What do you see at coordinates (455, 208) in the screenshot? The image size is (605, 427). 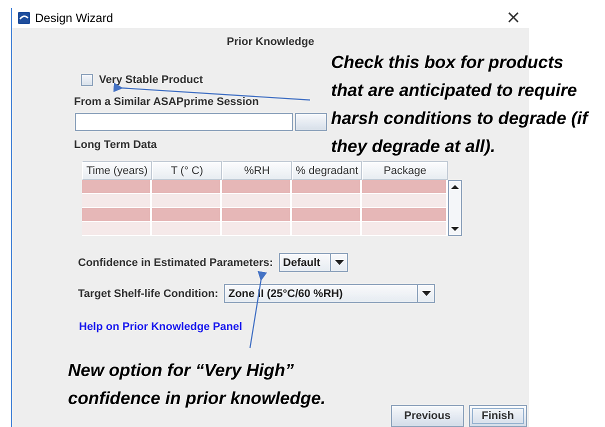 I see `scrollbar` at bounding box center [455, 208].